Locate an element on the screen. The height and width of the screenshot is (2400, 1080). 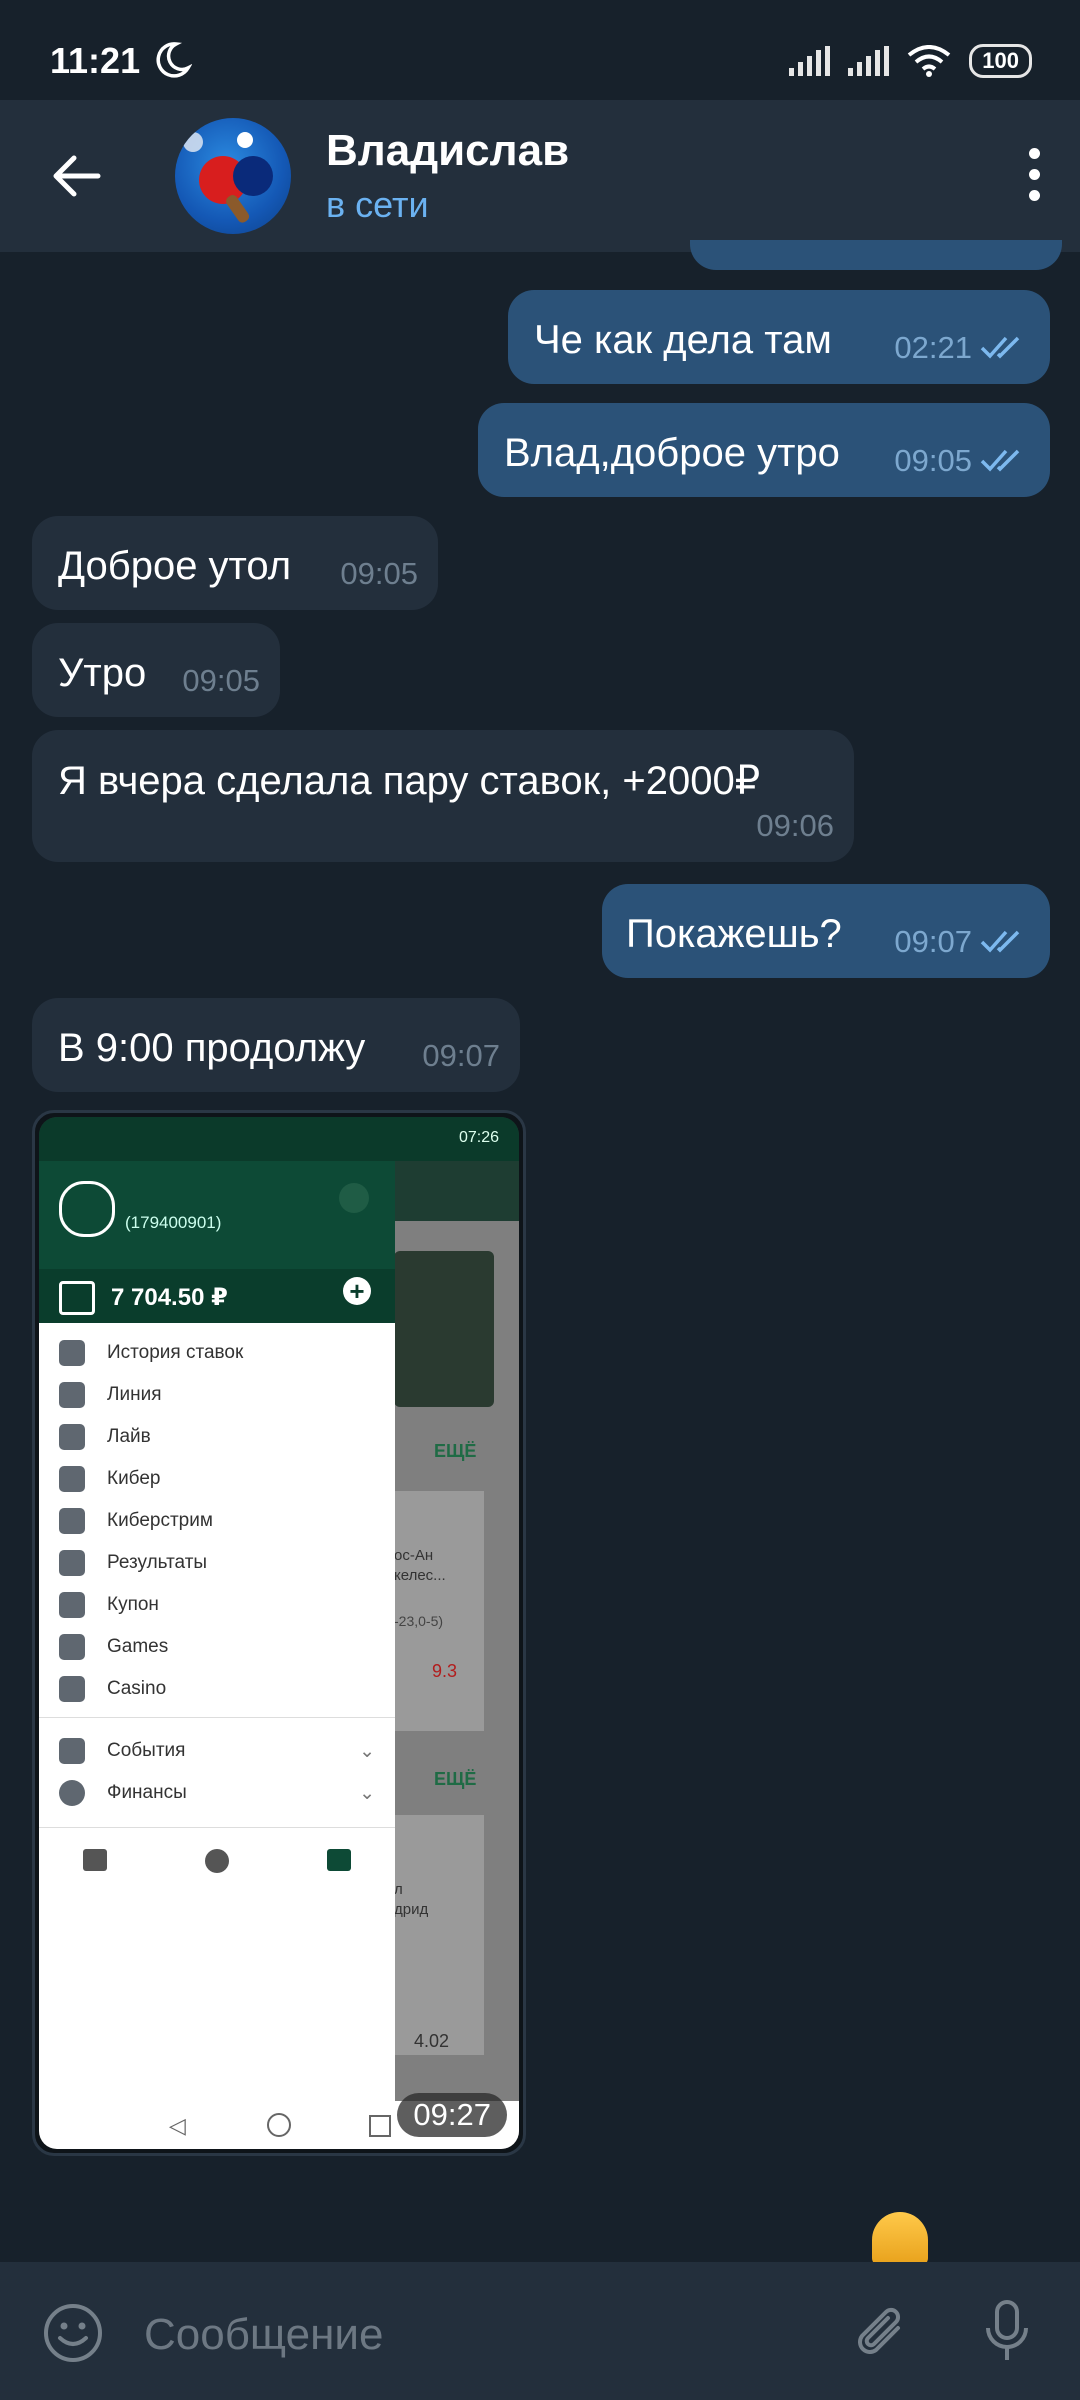
screenshot-side-text: дрид is located at coordinates (411, 1909).